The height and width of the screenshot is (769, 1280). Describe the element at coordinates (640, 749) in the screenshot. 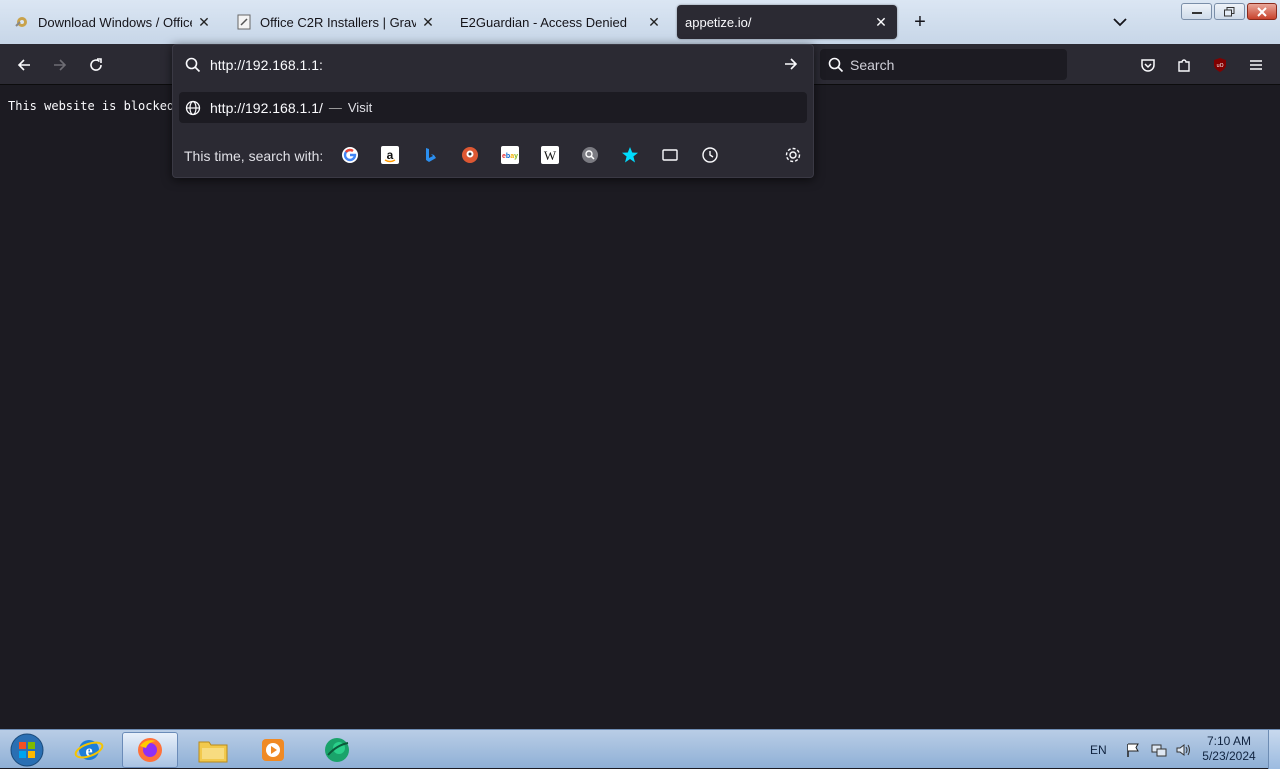

I see `windows-taskbar: e EN 7:10 AM 5/23/2024` at that location.